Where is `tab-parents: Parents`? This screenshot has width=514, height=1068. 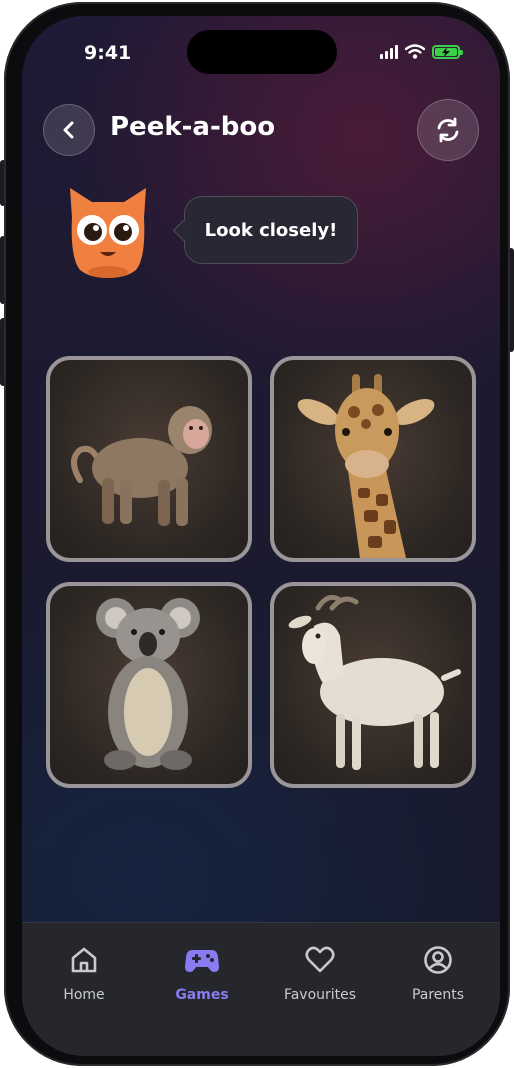
tab-parents: Parents is located at coordinates (438, 973).